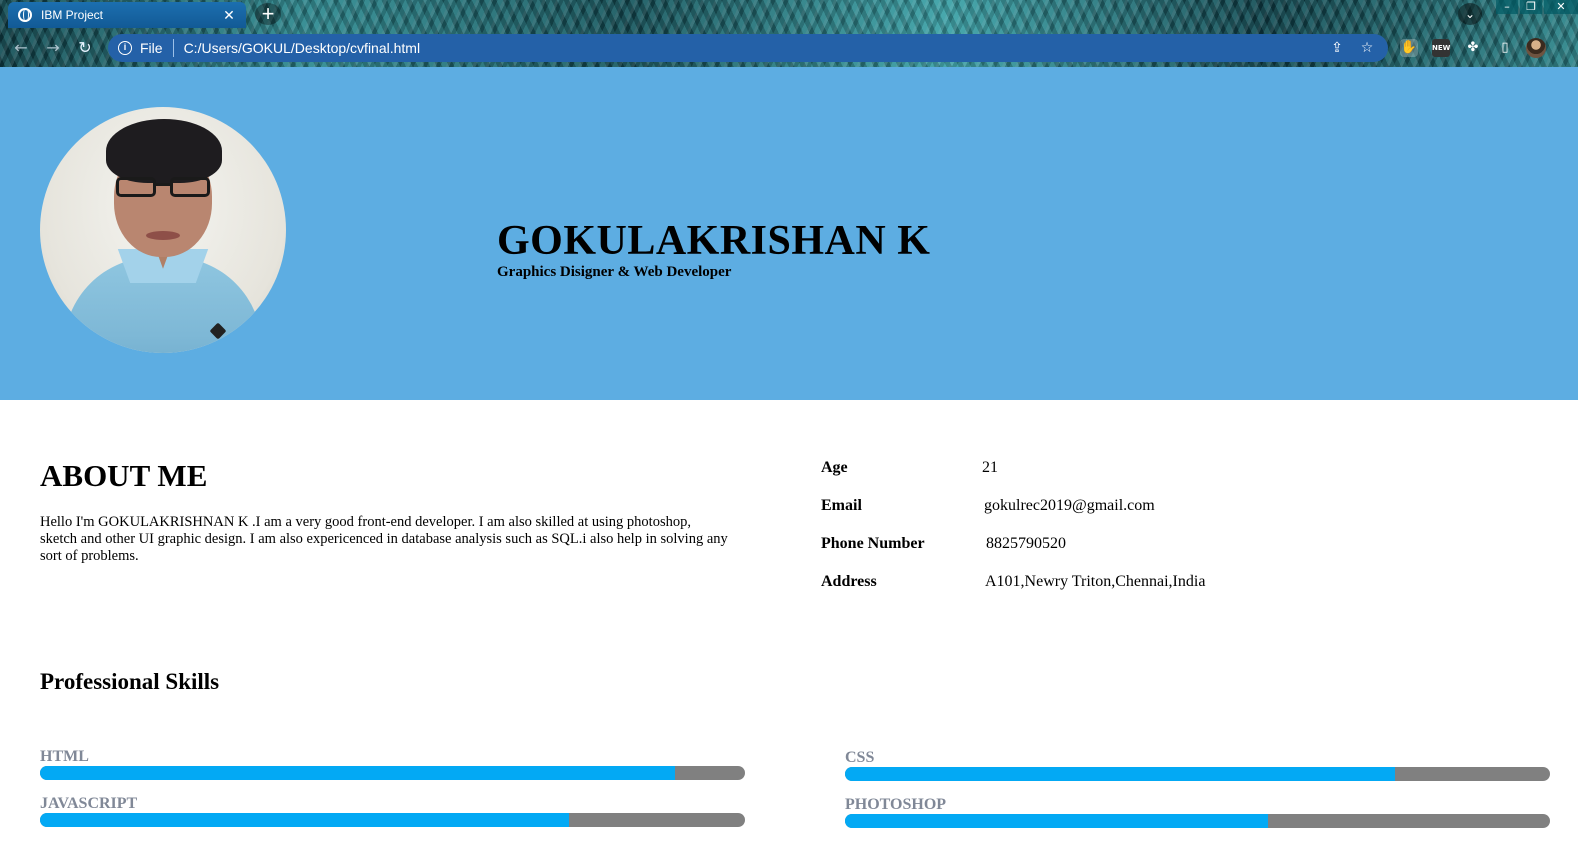  What do you see at coordinates (127, 15) in the screenshot?
I see `tab-ibm-project: IBM Project ✕` at bounding box center [127, 15].